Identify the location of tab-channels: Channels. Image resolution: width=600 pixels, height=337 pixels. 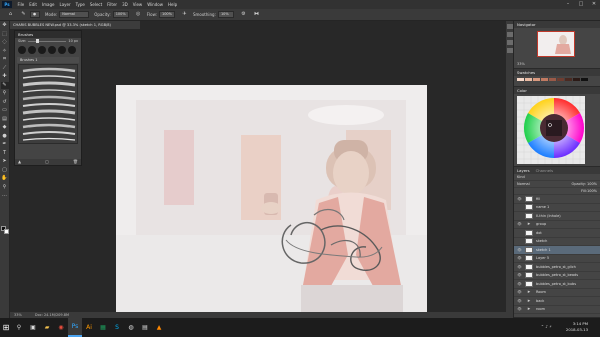
(545, 170).